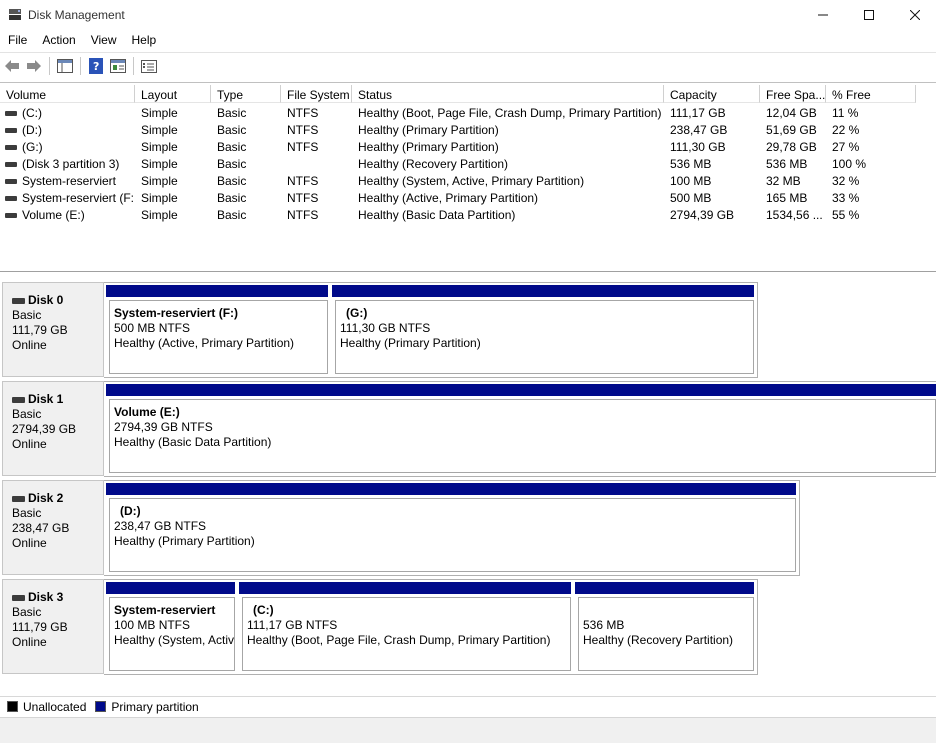 The height and width of the screenshot is (743, 936). I want to click on maximize-button, so click(869, 15).